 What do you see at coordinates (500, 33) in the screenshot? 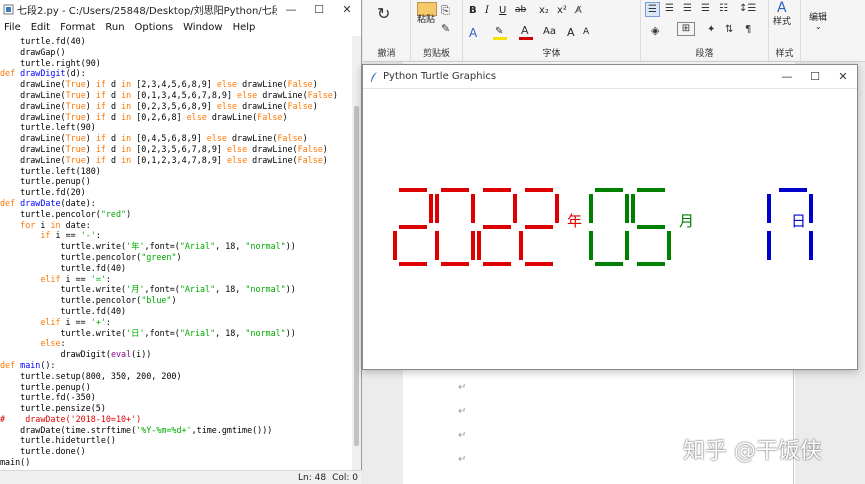
I see `highlight-button: ✎` at bounding box center [500, 33].